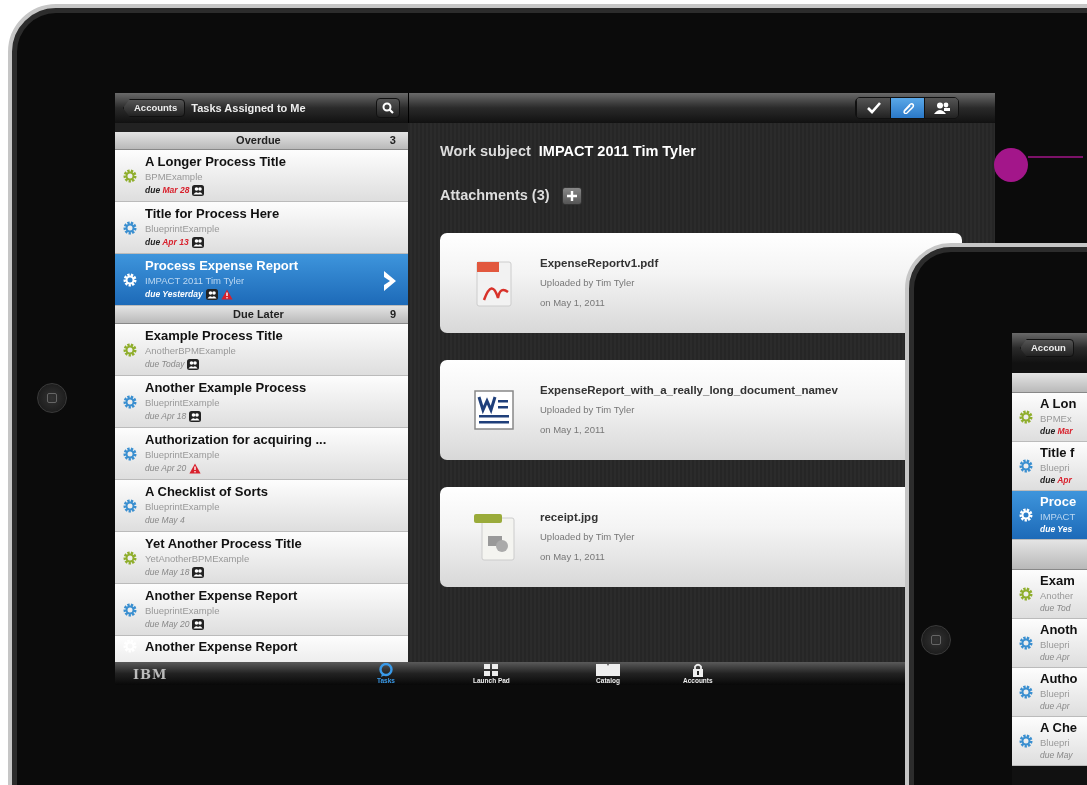 The height and width of the screenshot is (785, 1087). Describe the element at coordinates (226, 388) in the screenshot. I see `task-title: Another Example Process` at that location.